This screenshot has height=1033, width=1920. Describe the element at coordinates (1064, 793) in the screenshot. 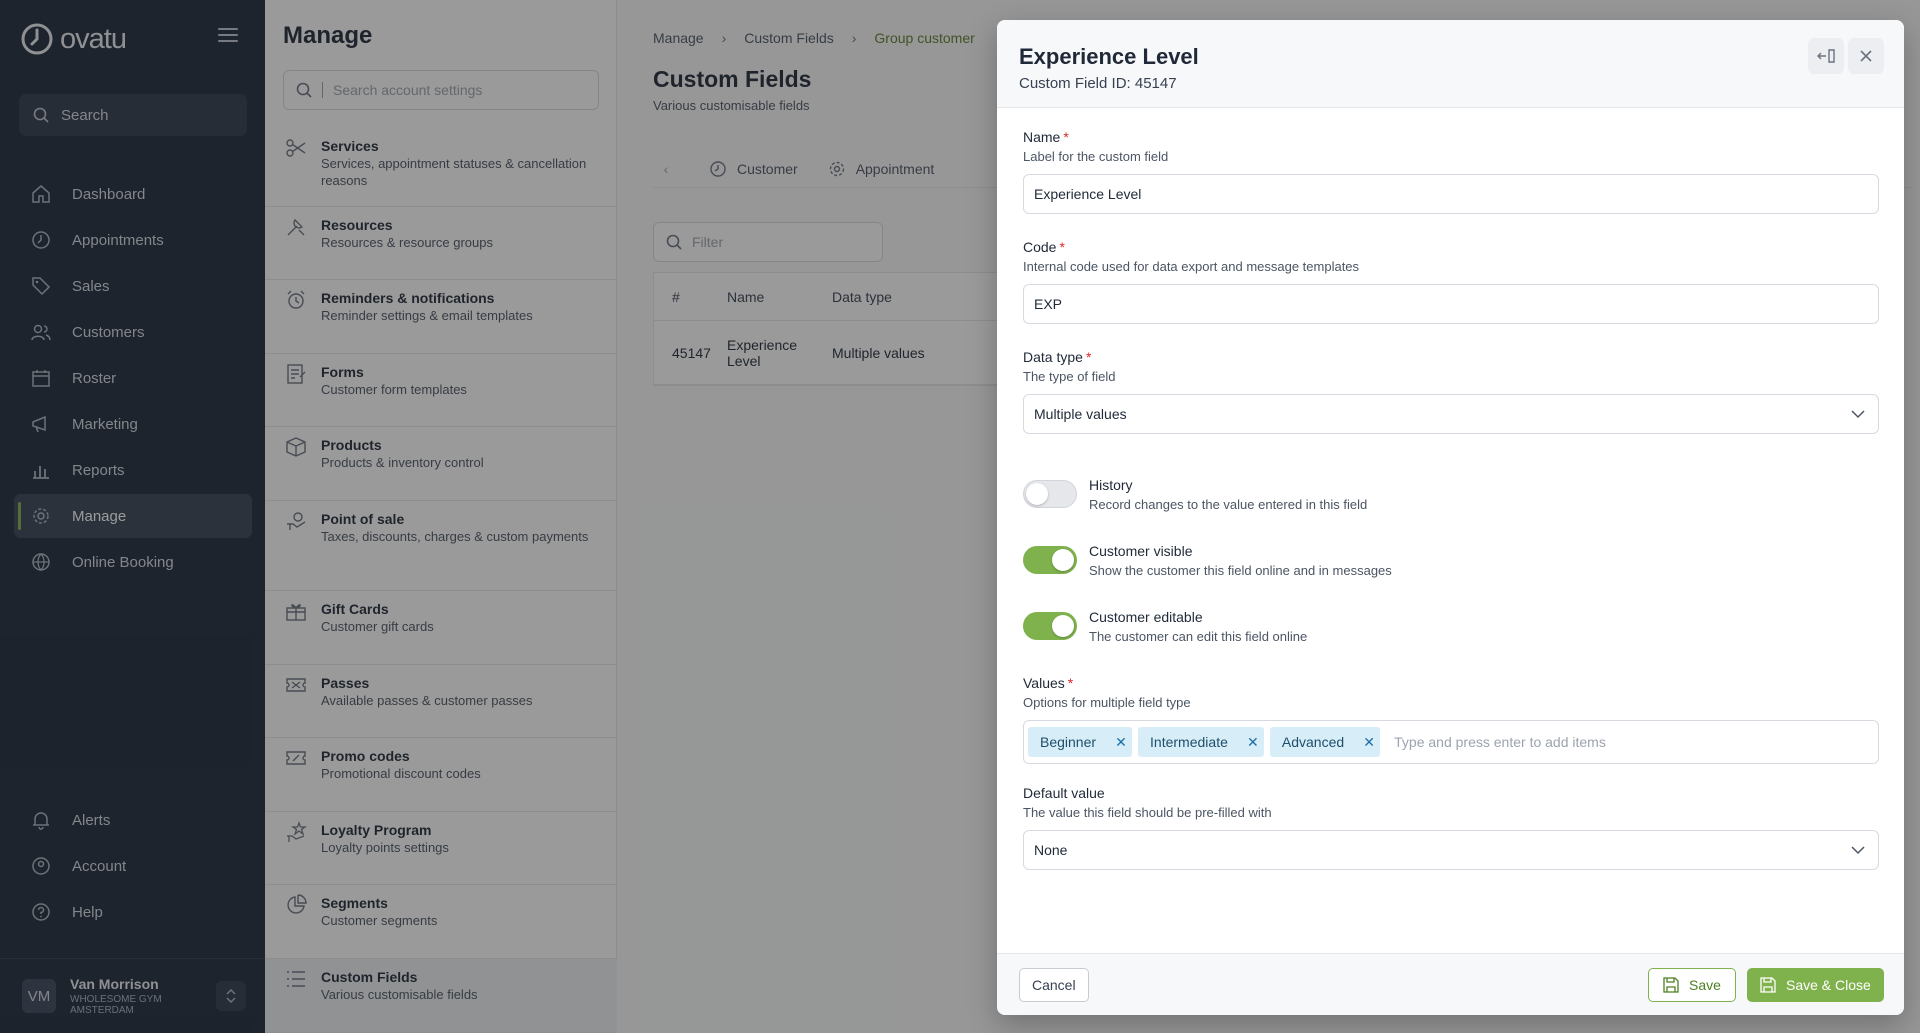

I see `default-label: Default value` at that location.